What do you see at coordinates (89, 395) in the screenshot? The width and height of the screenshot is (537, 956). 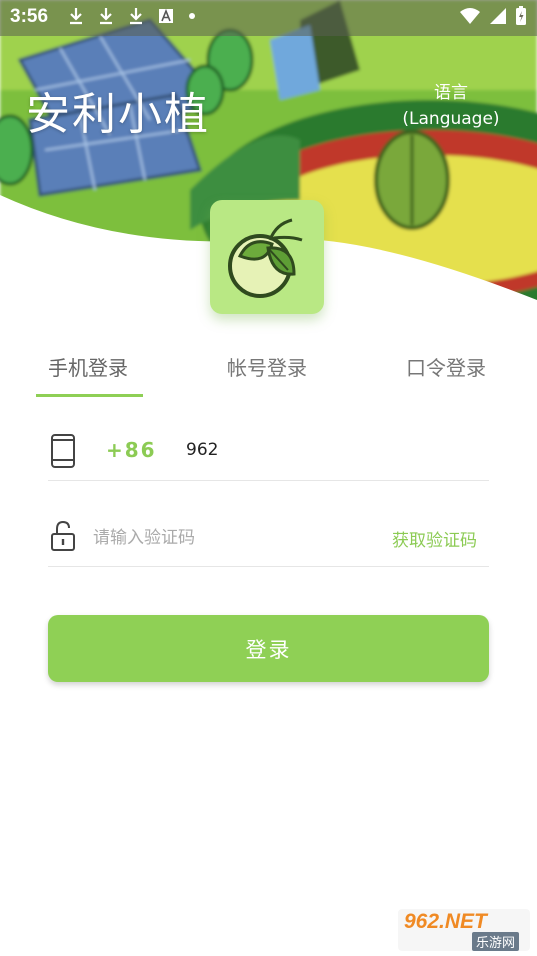 I see `active-tab-indicator` at bounding box center [89, 395].